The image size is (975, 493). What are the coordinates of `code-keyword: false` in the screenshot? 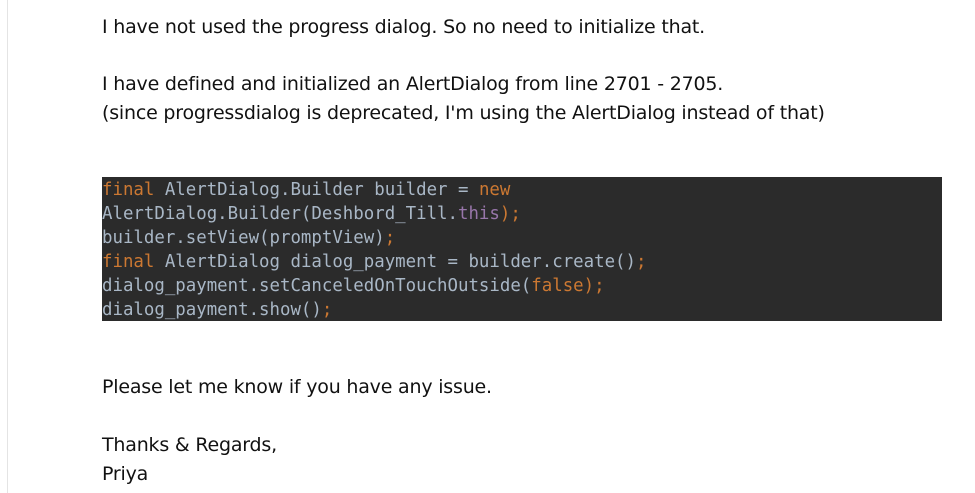 It's located at (557, 286).